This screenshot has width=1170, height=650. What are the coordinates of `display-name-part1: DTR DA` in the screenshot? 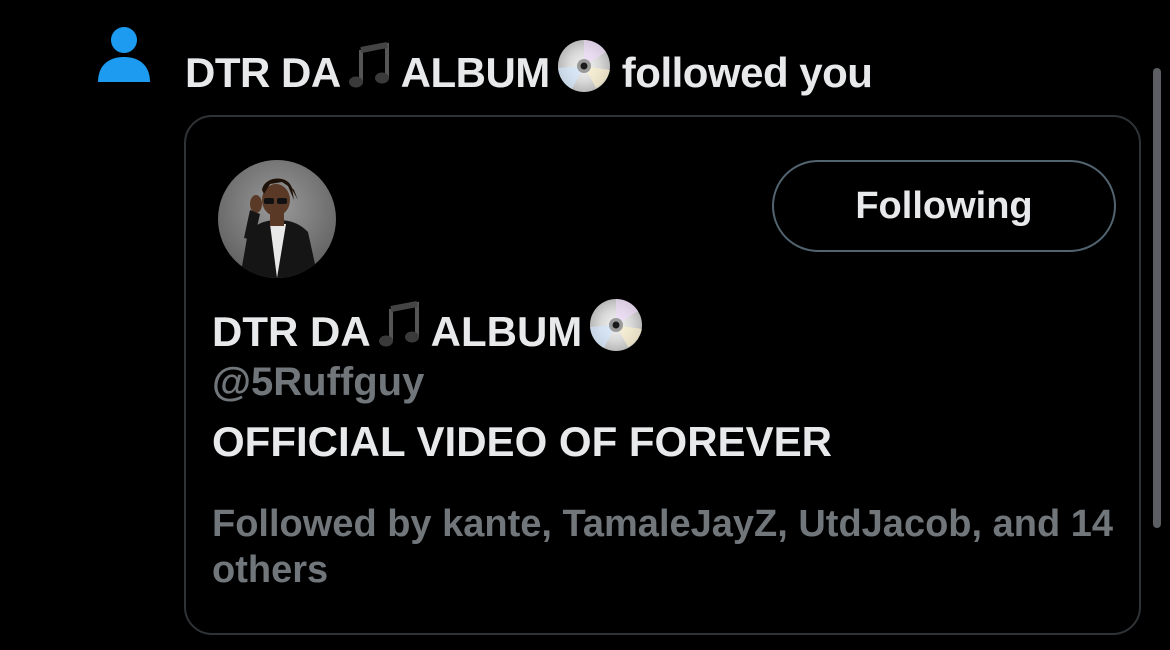 It's located at (291, 331).